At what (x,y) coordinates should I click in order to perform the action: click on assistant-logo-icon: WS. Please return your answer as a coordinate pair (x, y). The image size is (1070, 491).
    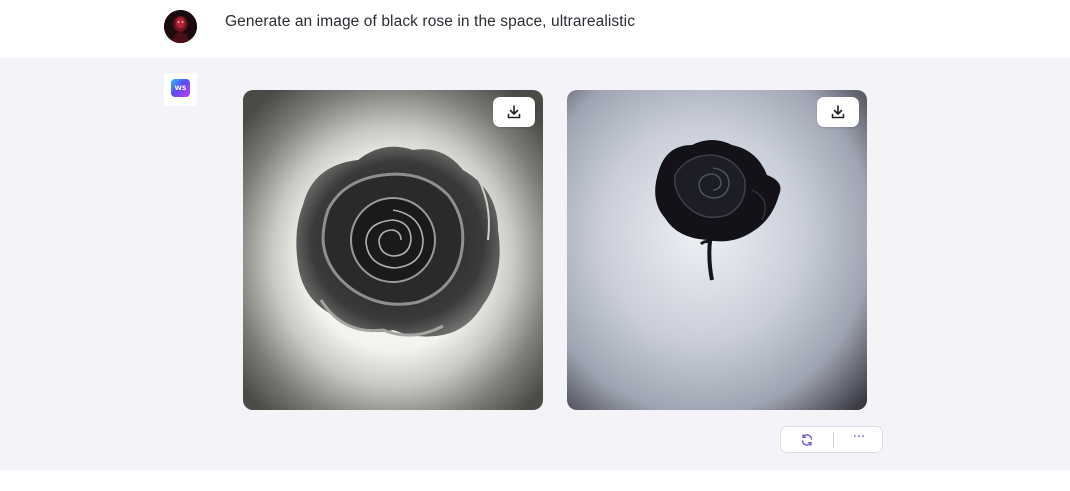
    Looking at the image, I should click on (180, 88).